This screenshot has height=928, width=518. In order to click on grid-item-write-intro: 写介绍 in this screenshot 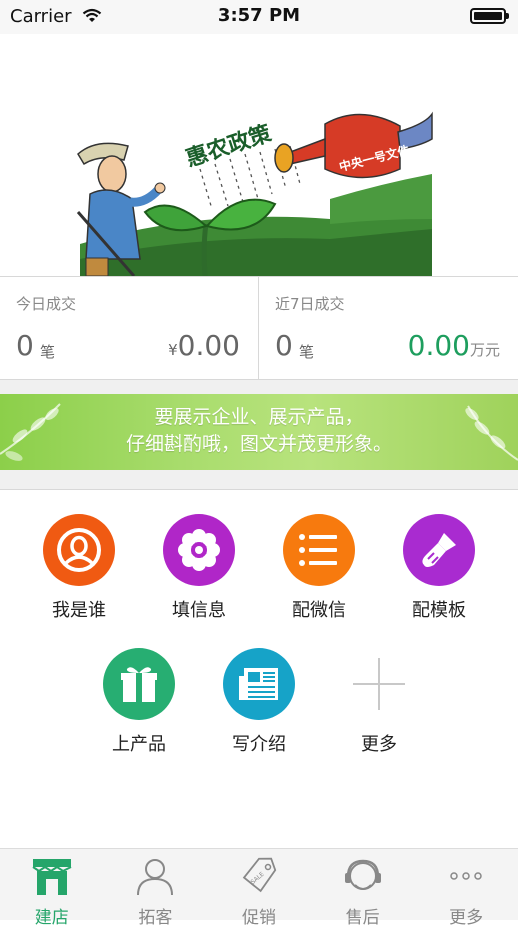, I will do `click(259, 702)`.